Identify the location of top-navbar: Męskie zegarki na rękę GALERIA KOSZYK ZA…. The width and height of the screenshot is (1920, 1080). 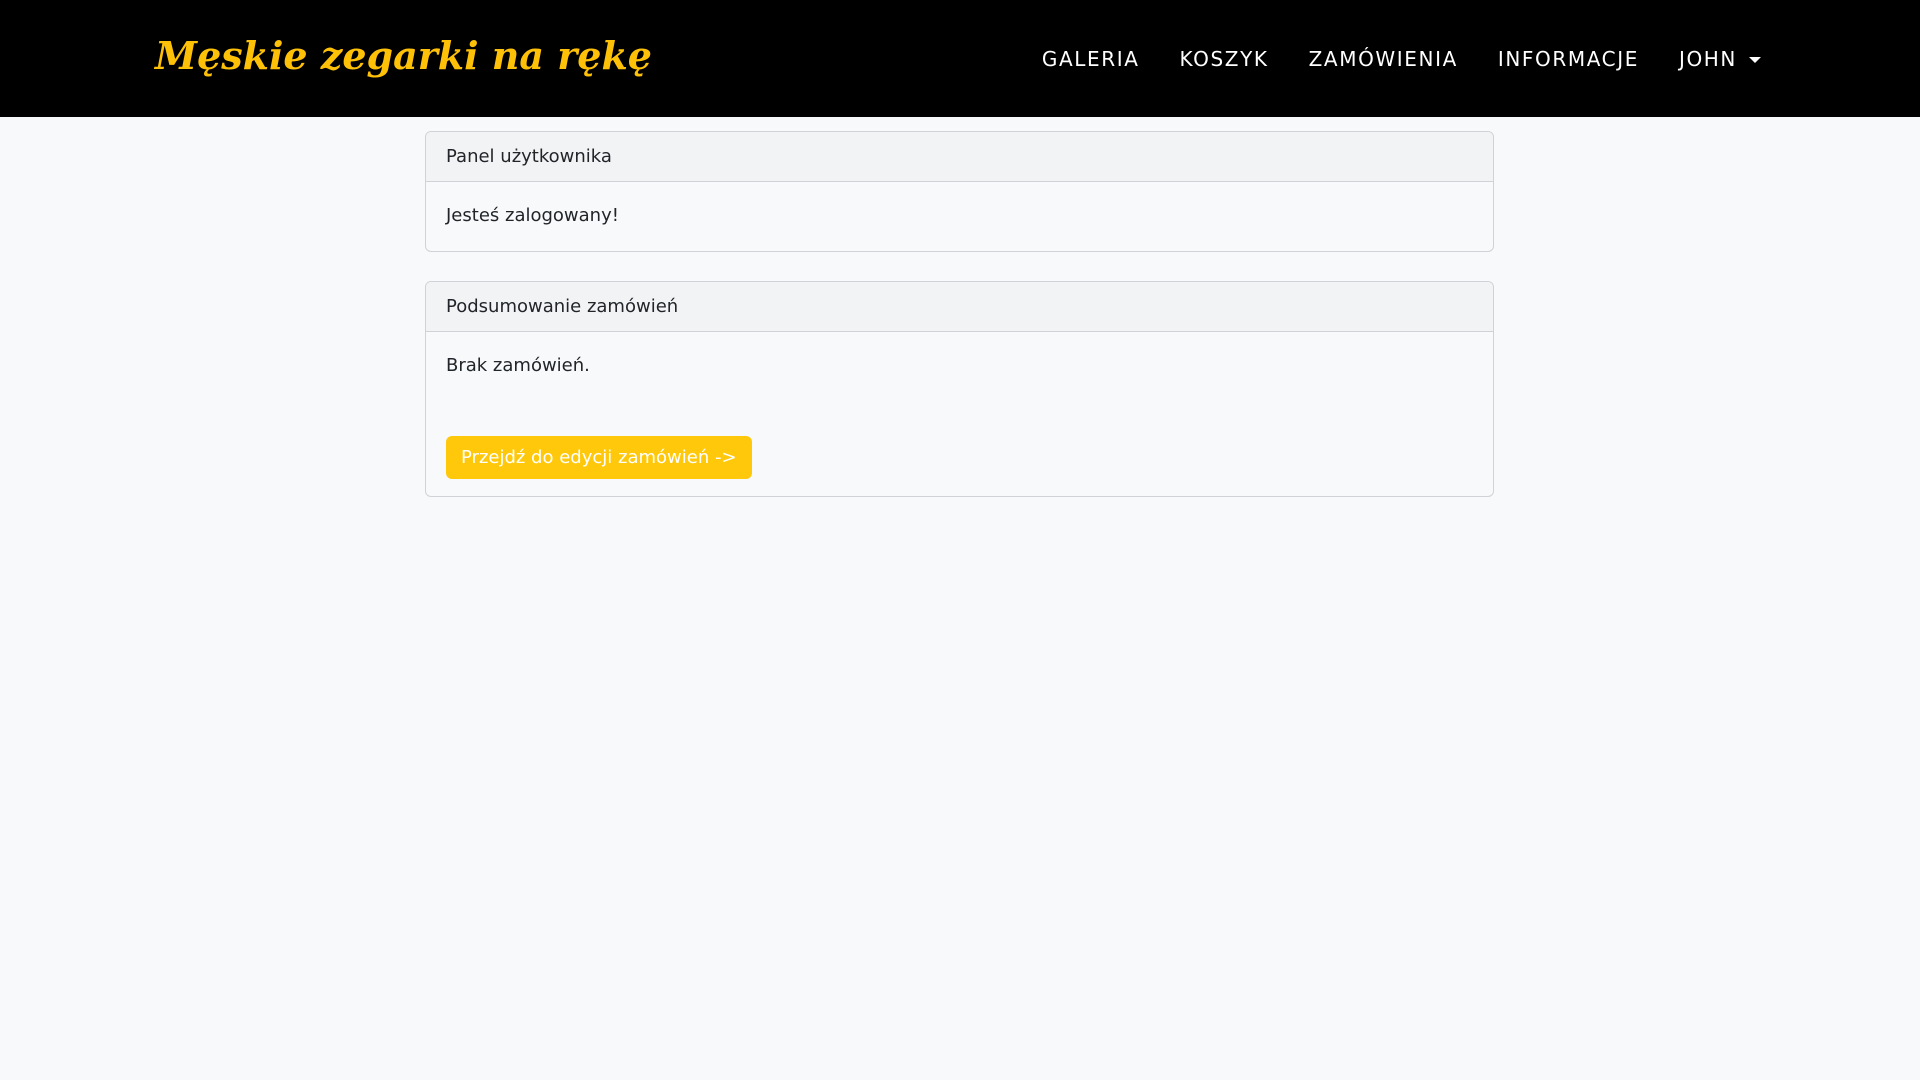
(960, 58).